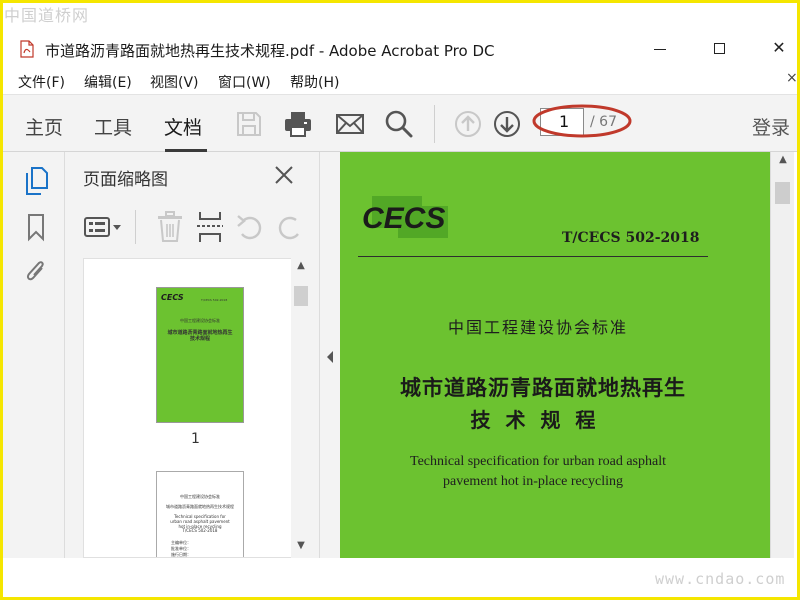 The height and width of the screenshot is (600, 800). What do you see at coordinates (200, 530) in the screenshot?
I see `thumb2-line: T/CECS 502-2018` at bounding box center [200, 530].